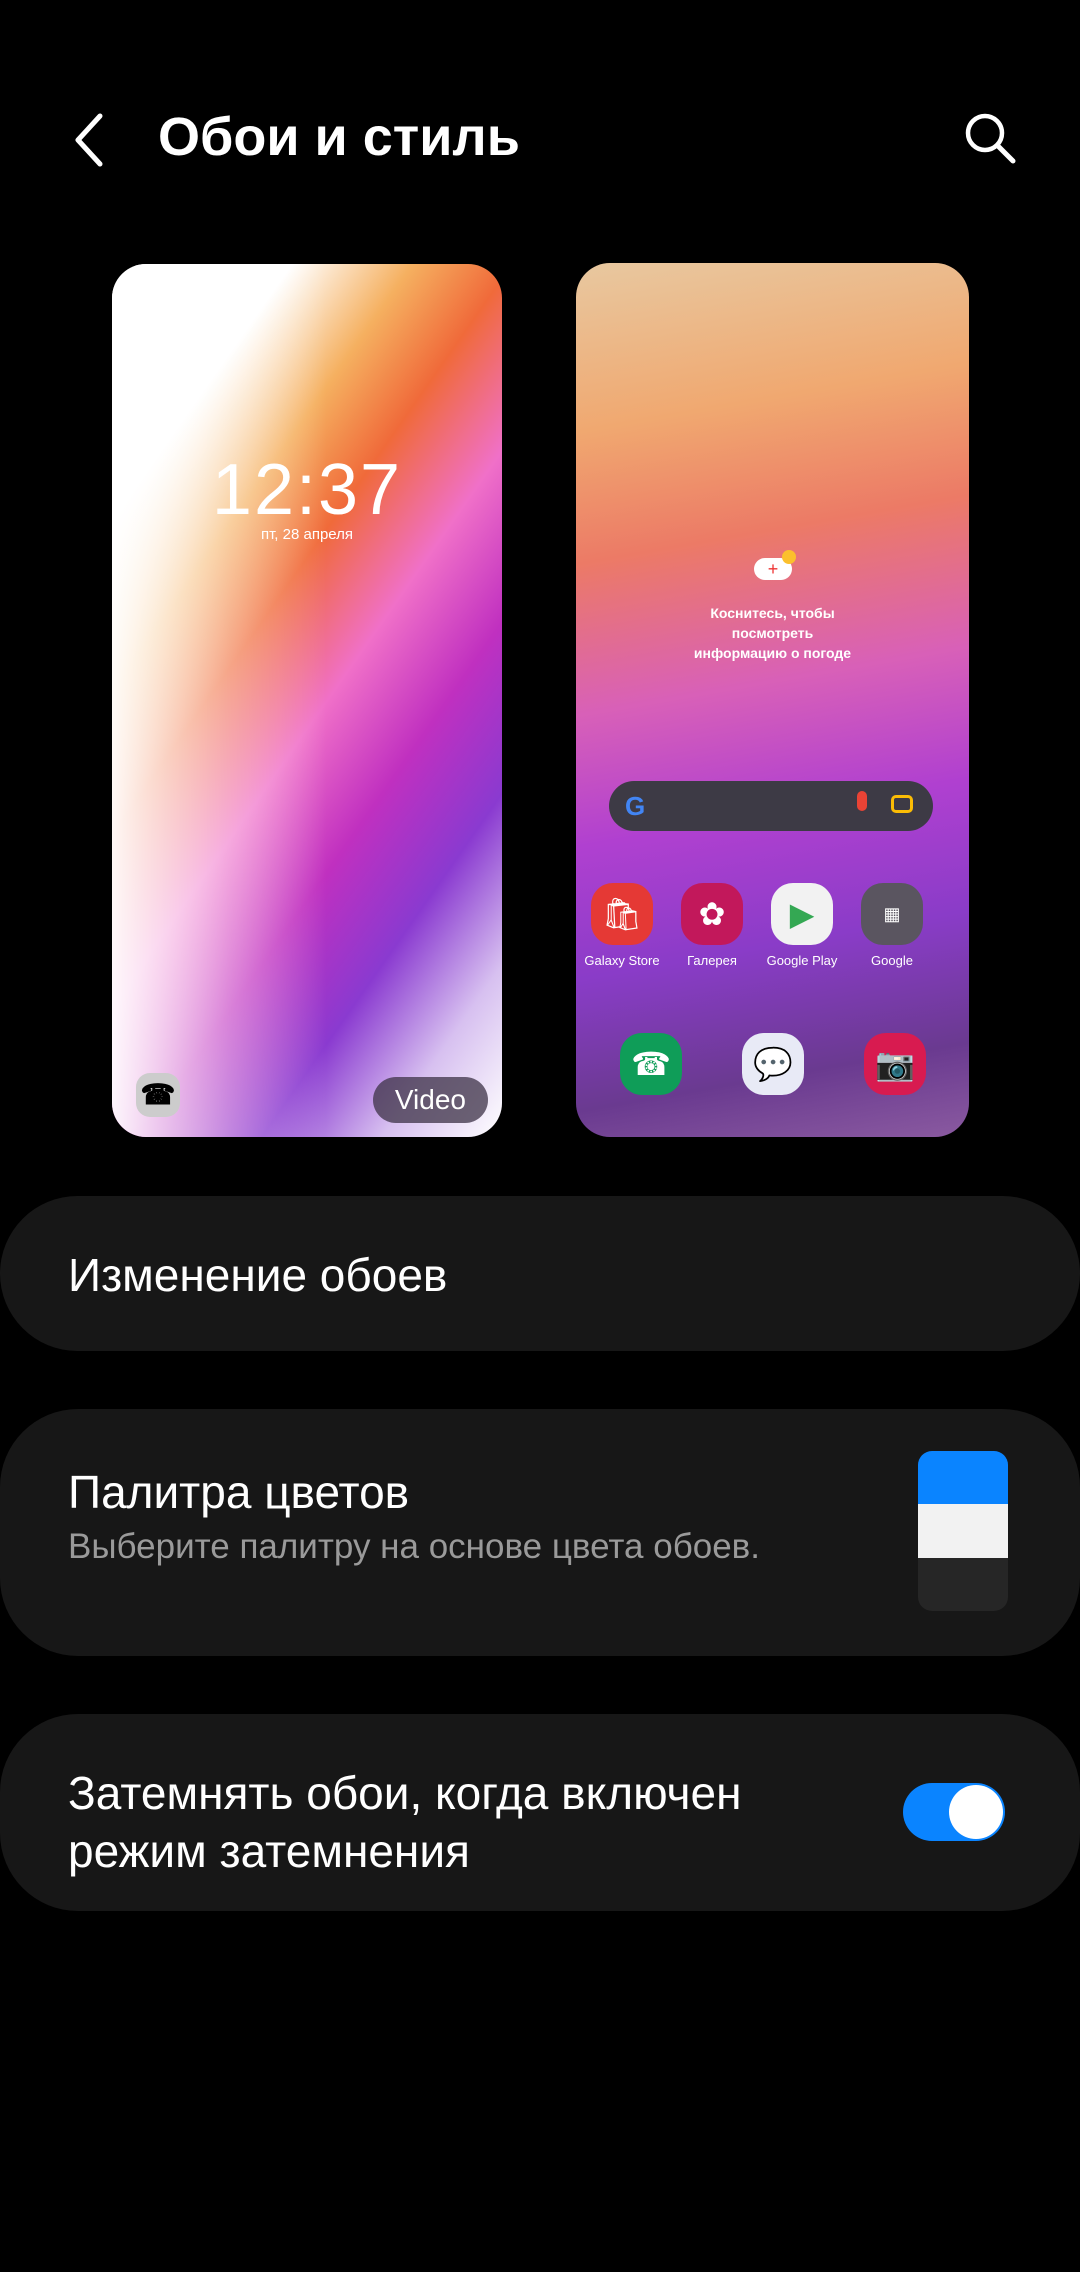  I want to click on app-google-folder: ▦ Google, so click(892, 925).